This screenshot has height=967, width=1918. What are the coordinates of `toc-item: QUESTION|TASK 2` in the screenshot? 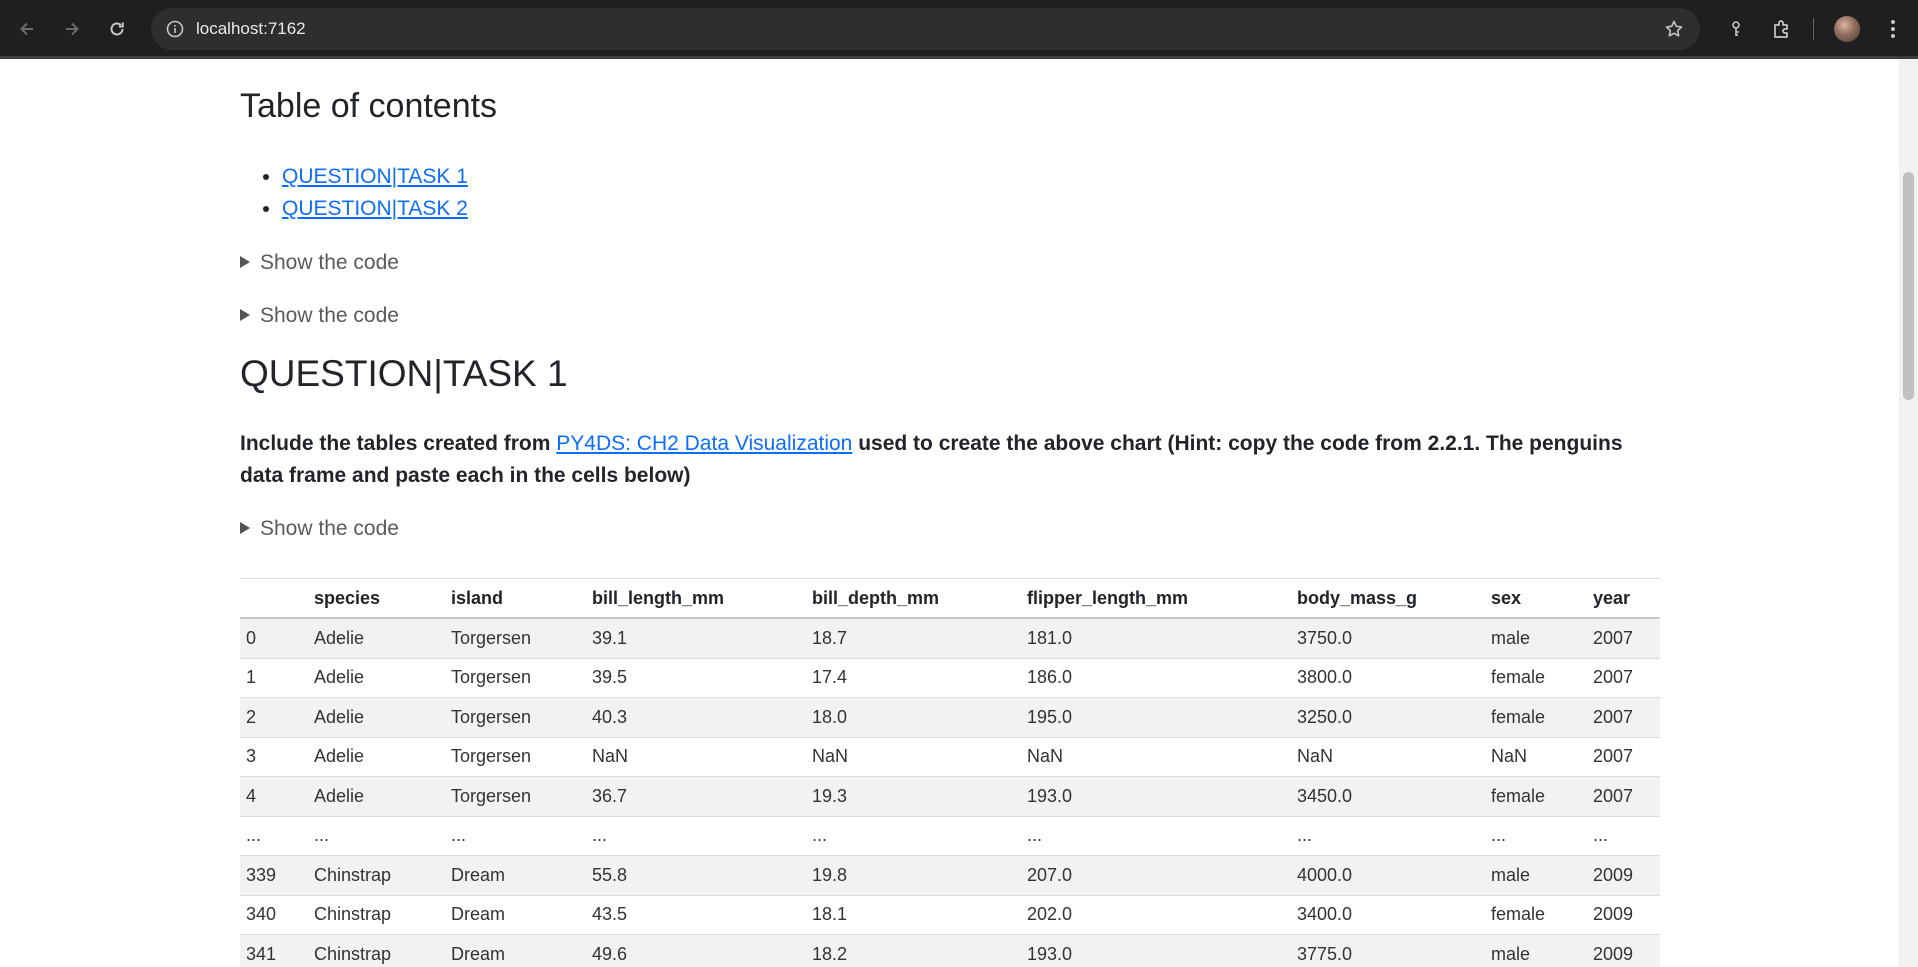 It's located at (375, 209).